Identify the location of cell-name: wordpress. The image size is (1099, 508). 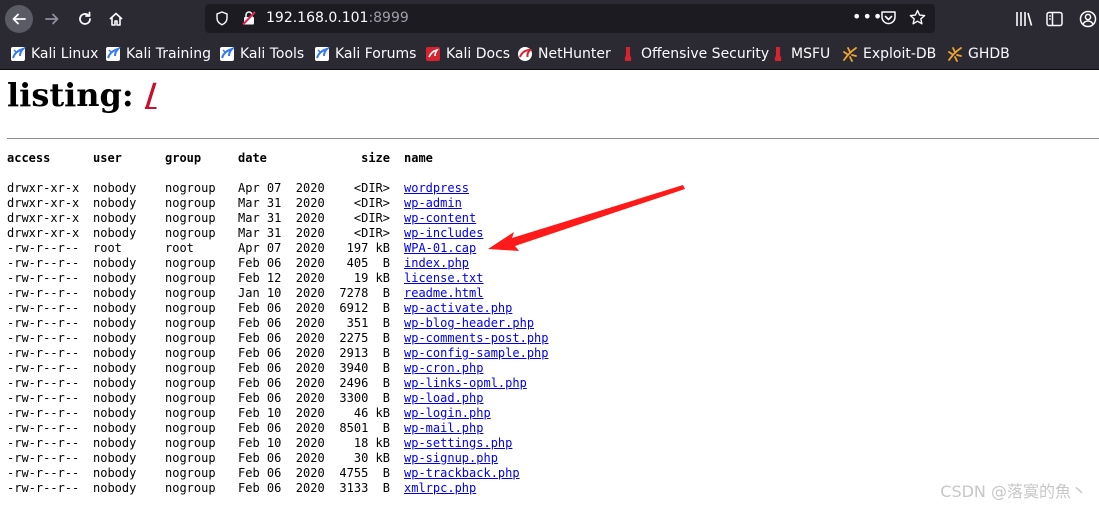
(436, 188).